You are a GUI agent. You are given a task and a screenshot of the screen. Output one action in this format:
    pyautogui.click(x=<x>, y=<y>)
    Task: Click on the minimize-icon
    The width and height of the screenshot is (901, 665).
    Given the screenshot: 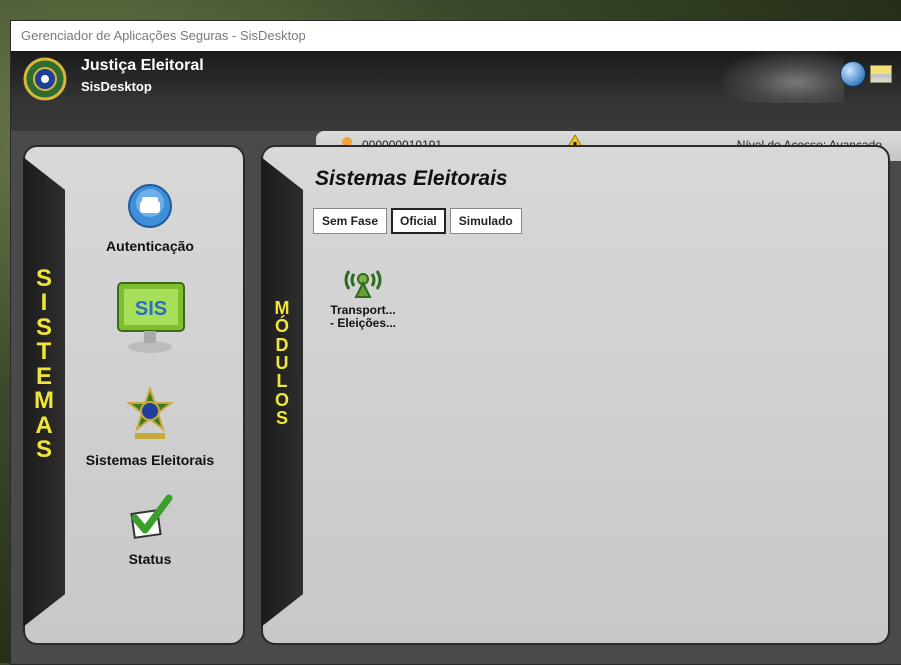 What is the action you would take?
    pyautogui.click(x=881, y=74)
    